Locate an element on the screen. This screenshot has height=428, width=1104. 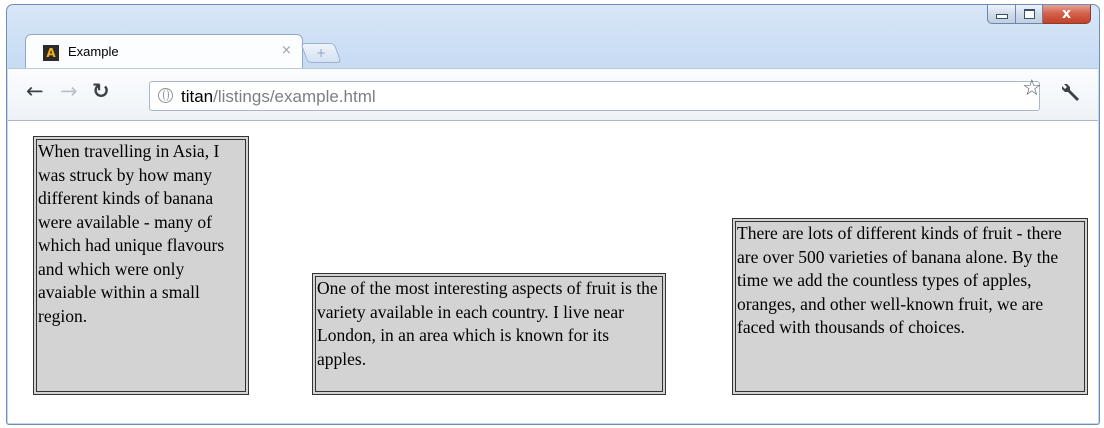
plus-icon: + is located at coordinates (321, 53).